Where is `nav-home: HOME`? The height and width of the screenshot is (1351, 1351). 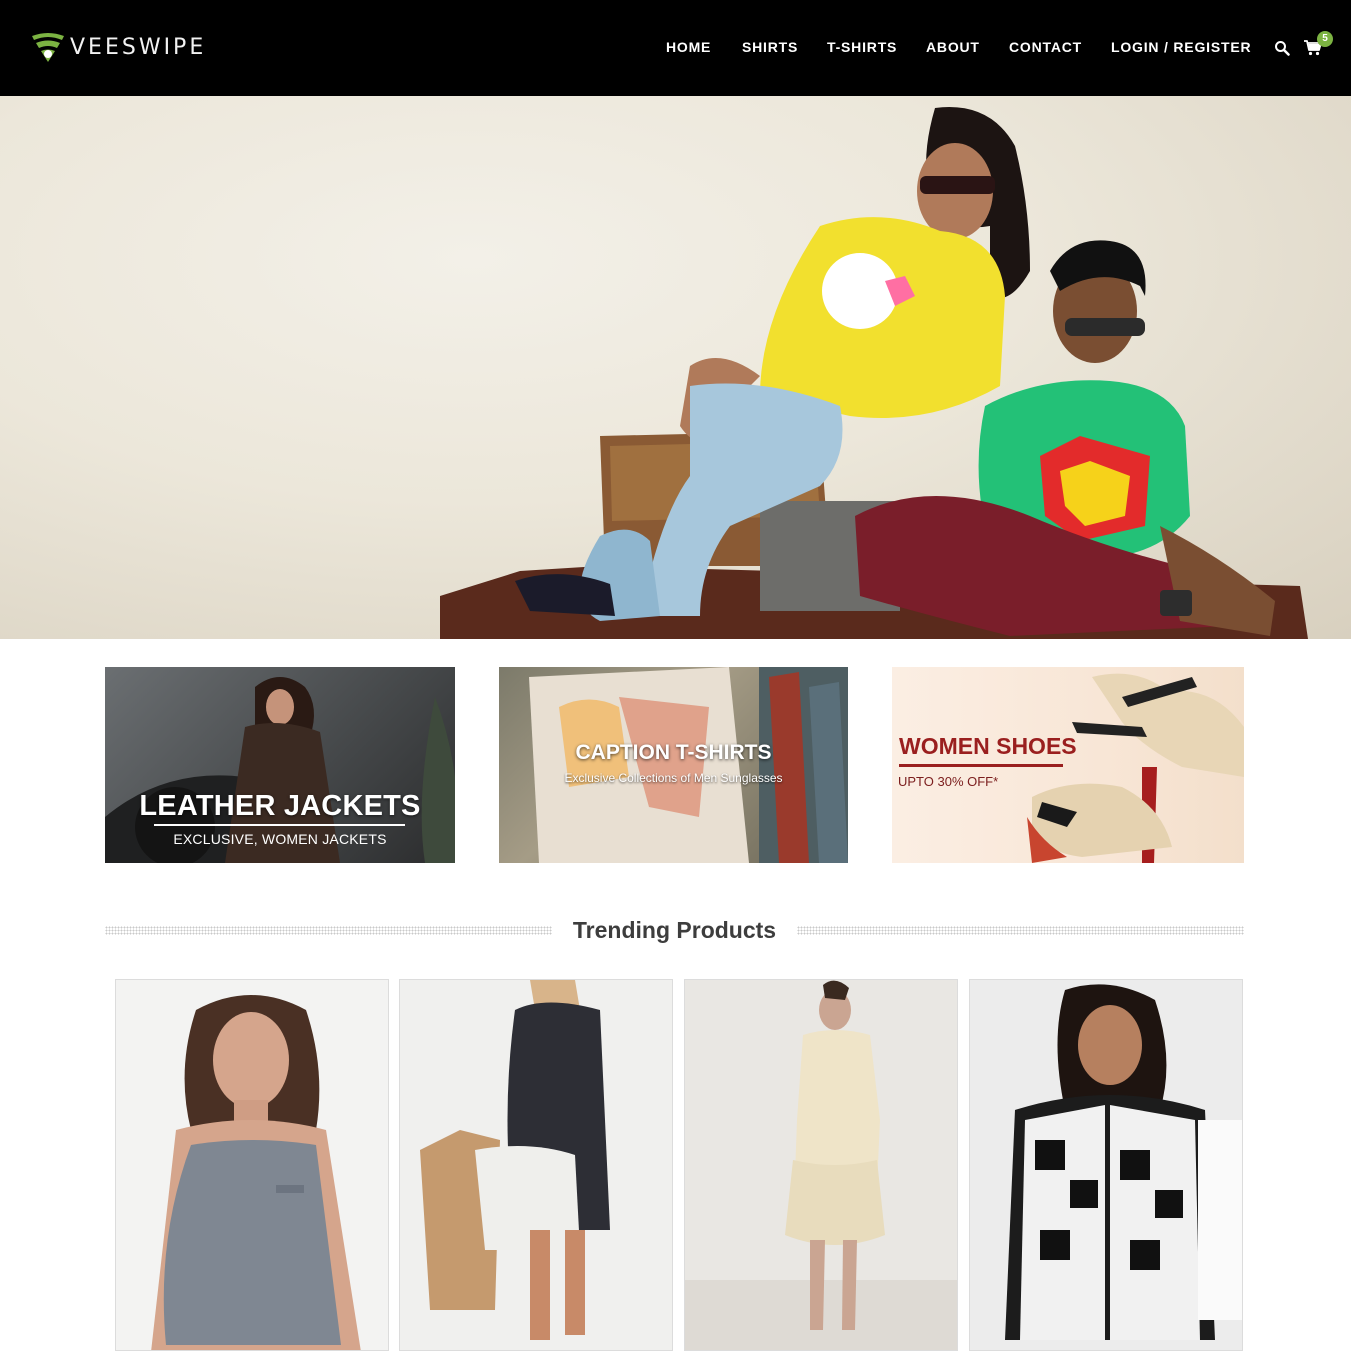 nav-home: HOME is located at coordinates (688, 47).